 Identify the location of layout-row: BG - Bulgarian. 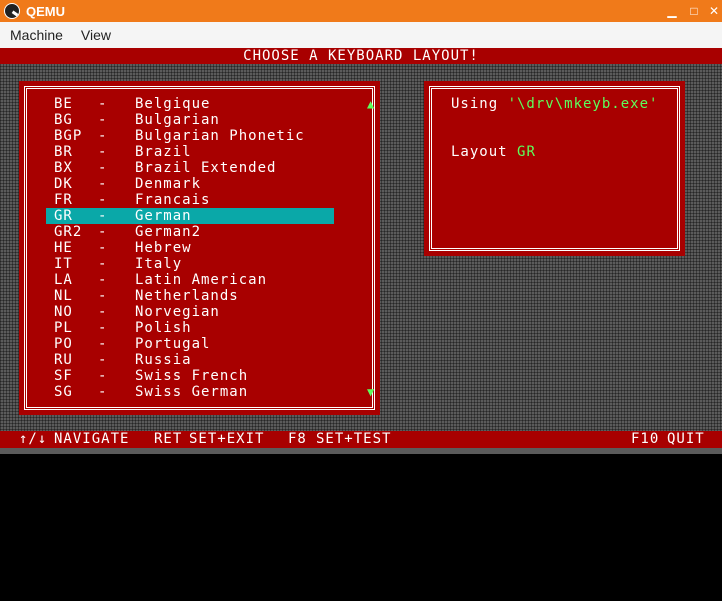
(190, 120).